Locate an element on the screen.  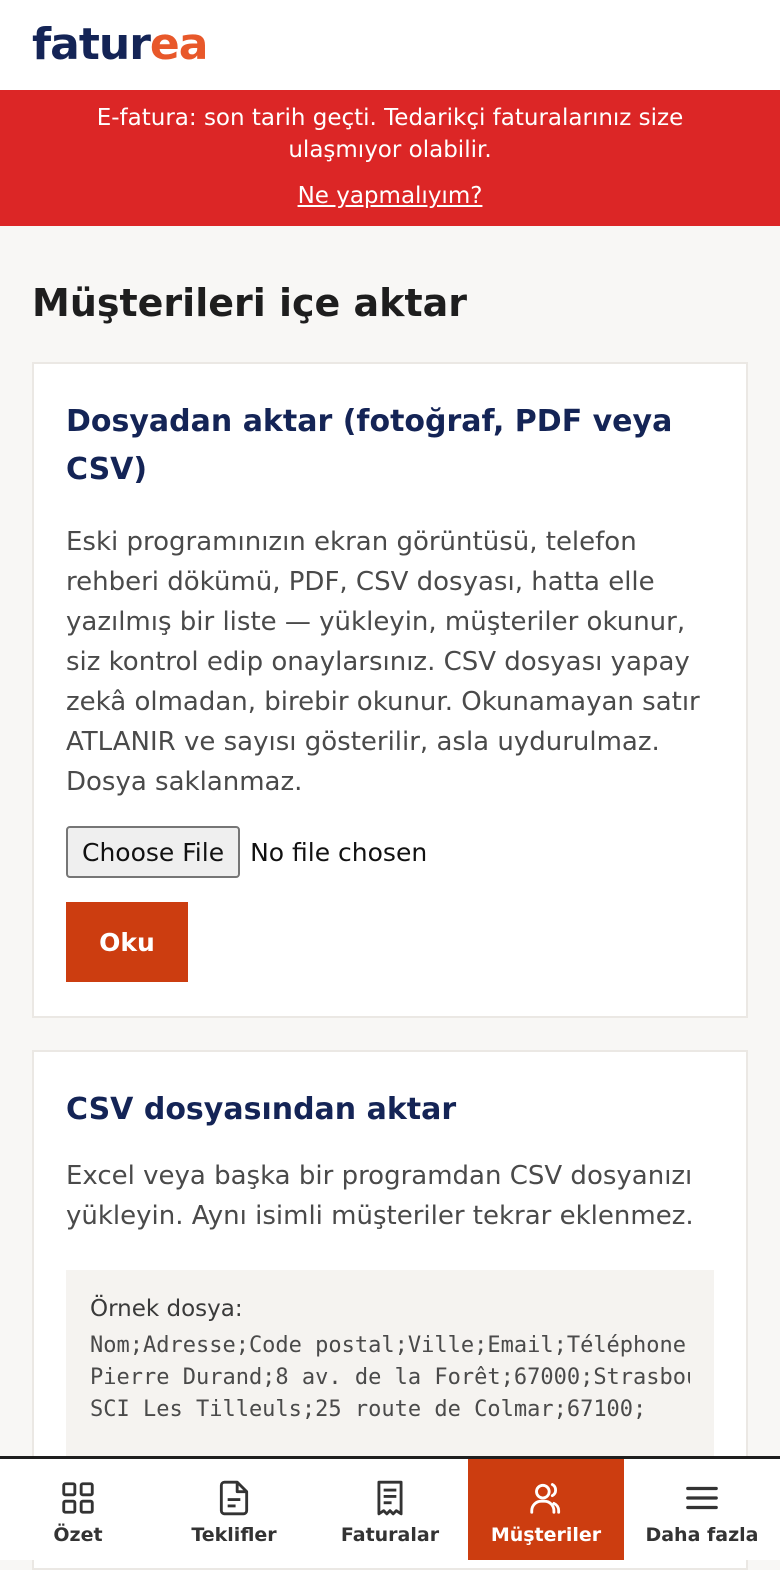
menu-icon is located at coordinates (702, 1498).